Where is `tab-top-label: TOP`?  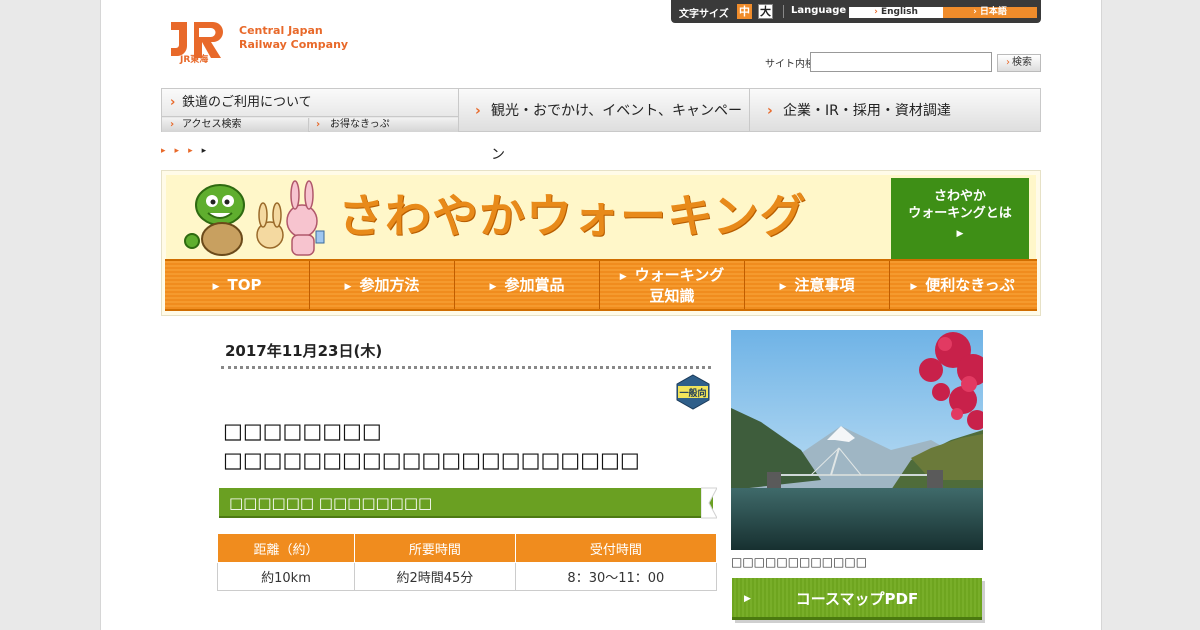
tab-top-label: TOP is located at coordinates (244, 285).